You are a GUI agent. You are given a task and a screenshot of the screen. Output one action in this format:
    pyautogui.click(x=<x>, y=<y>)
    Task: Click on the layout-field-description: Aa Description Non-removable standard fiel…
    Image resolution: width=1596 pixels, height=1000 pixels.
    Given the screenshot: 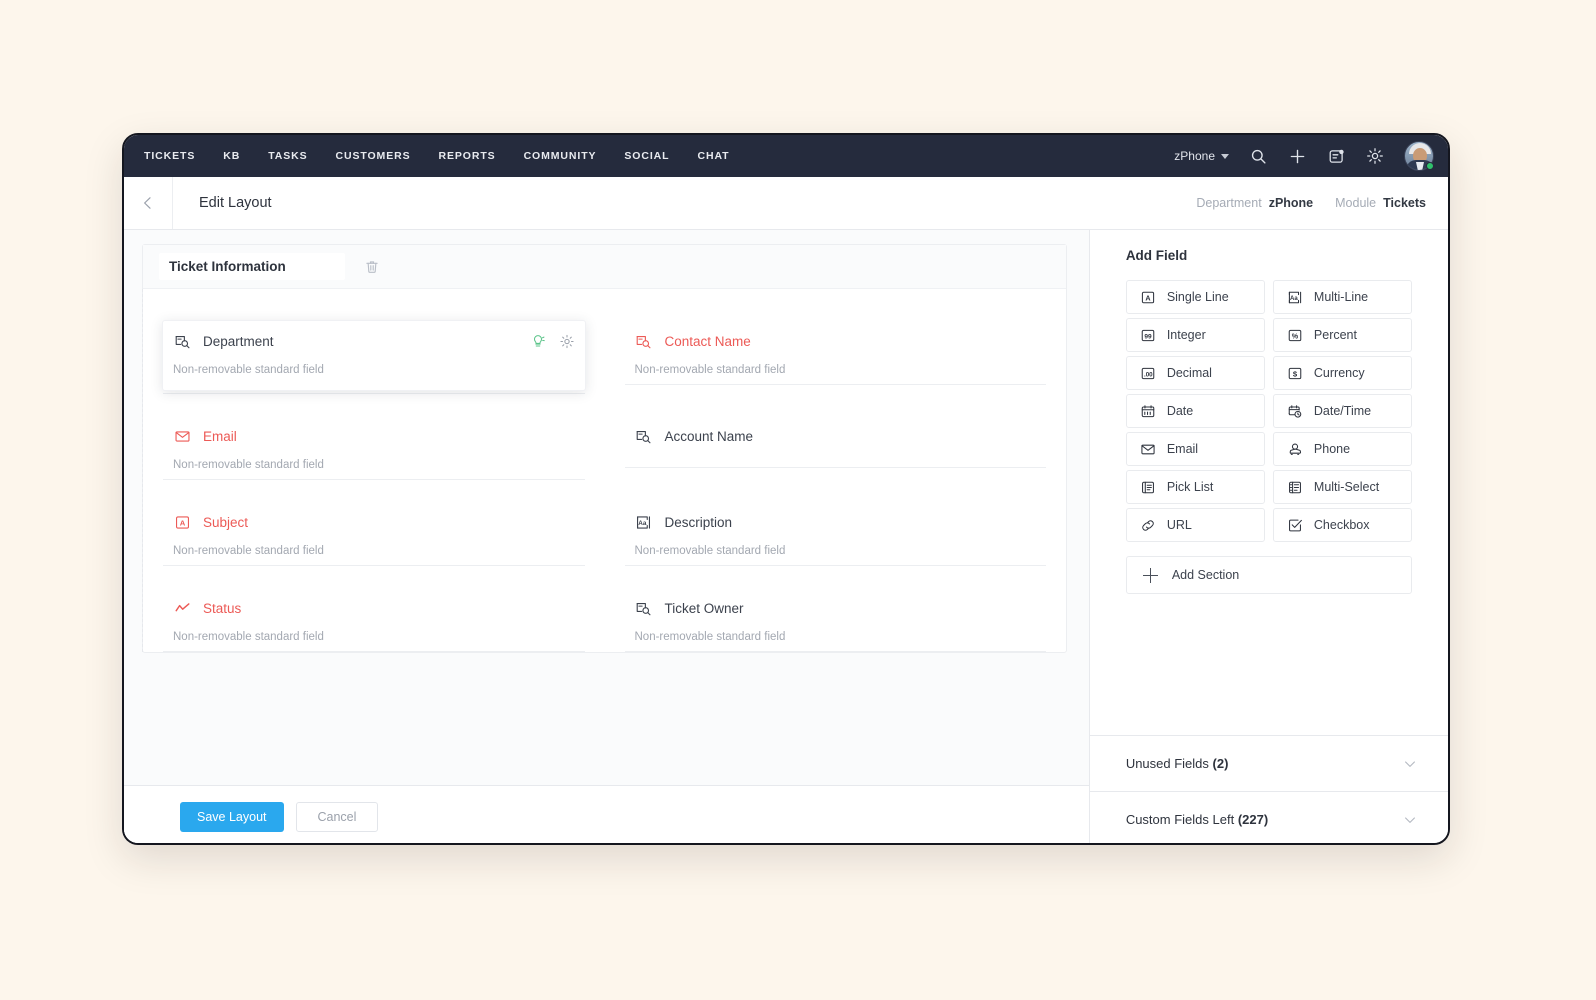 What is the action you would take?
    pyautogui.click(x=836, y=523)
    